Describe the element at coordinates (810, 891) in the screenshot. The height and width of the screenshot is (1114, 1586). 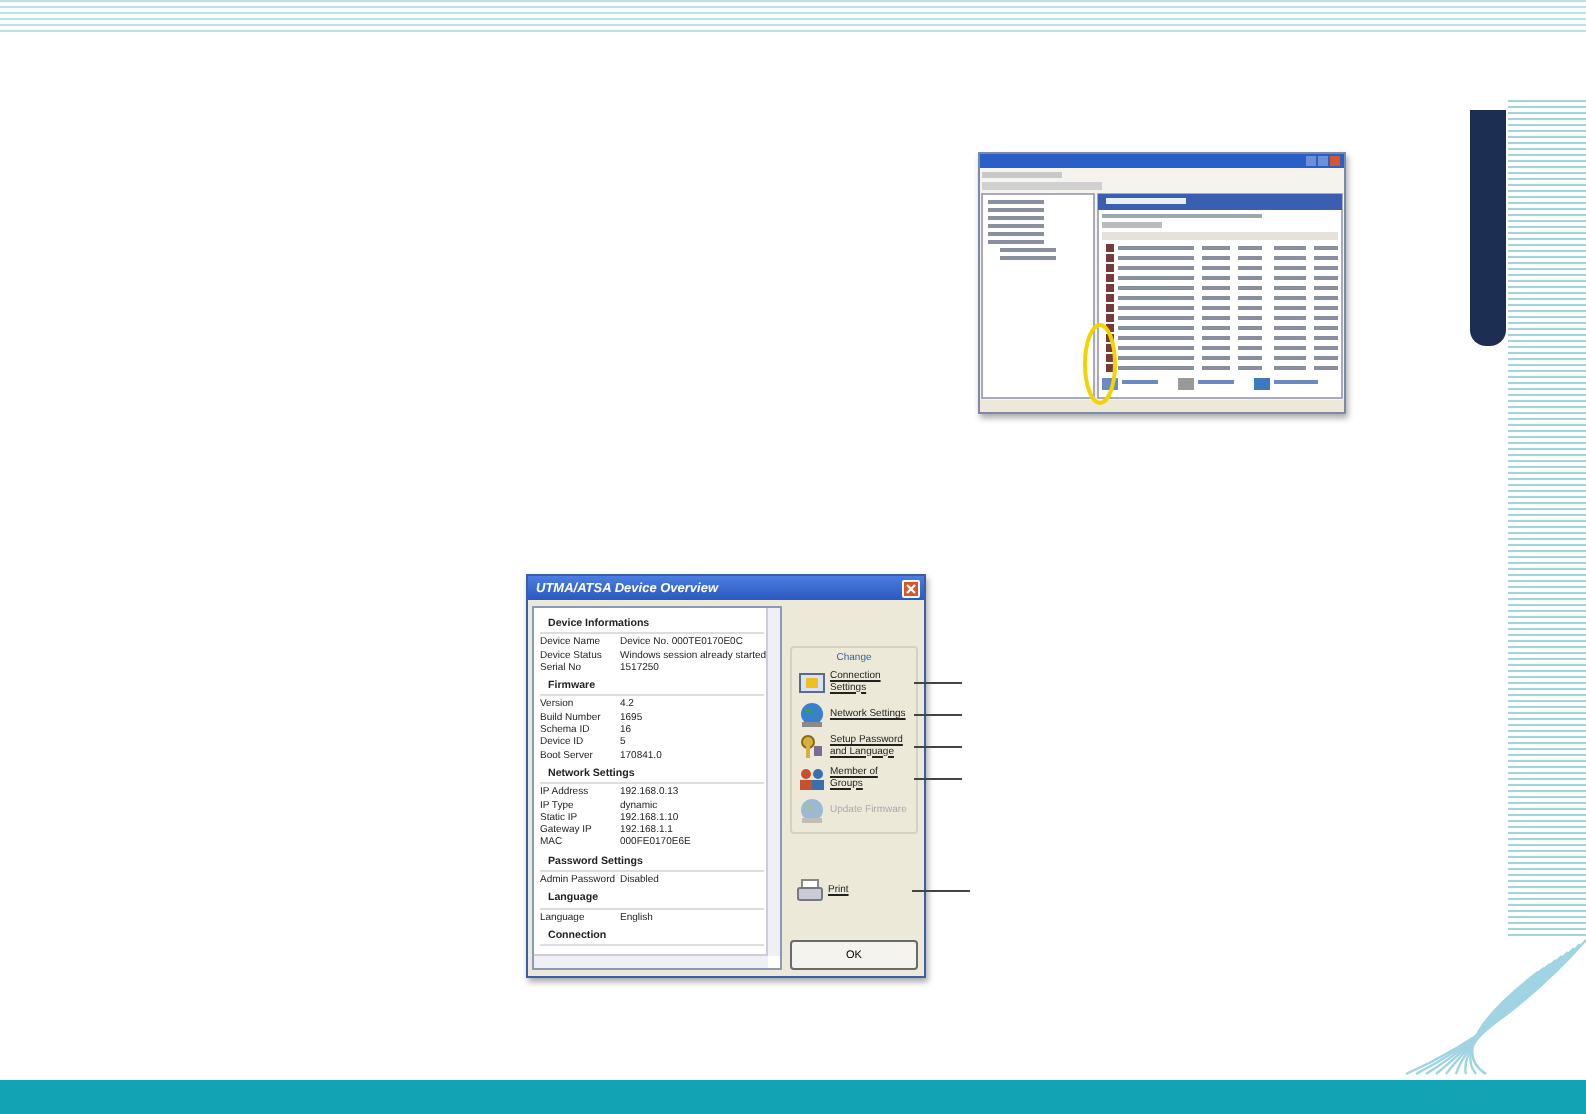
I see `printer-icon` at that location.